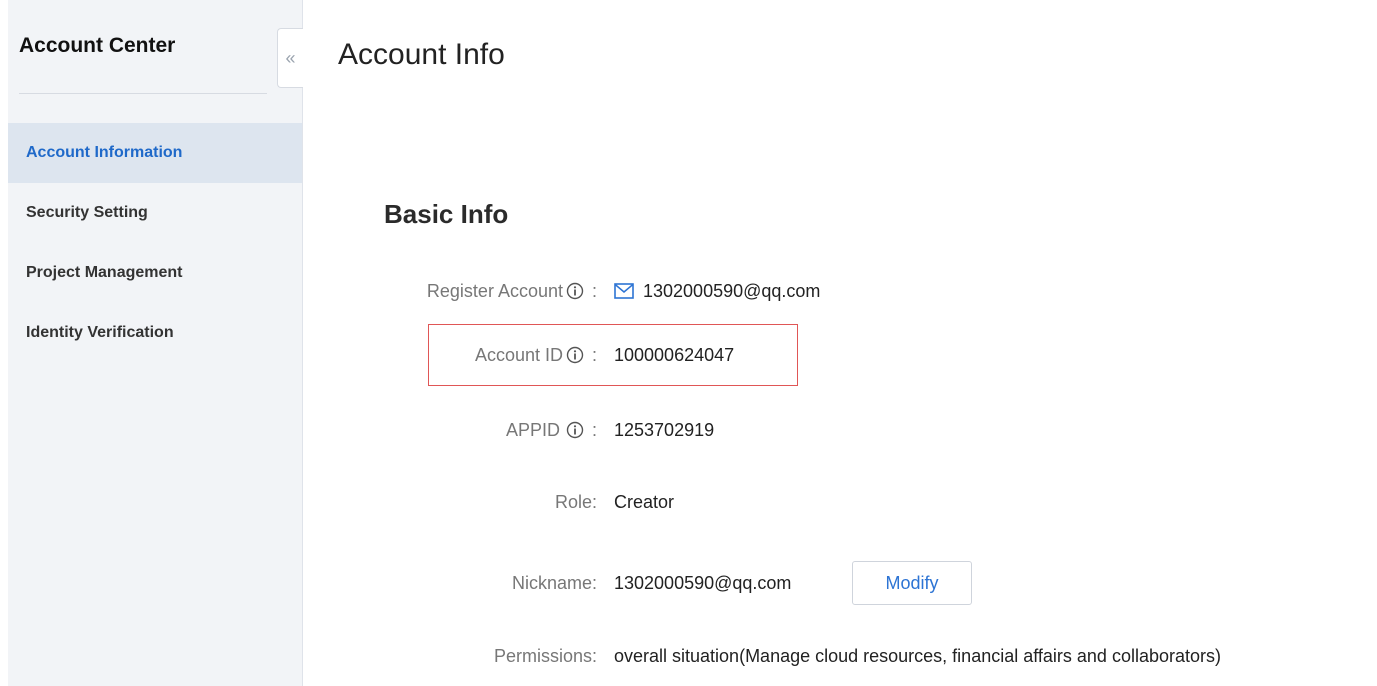 This screenshot has height=686, width=1377. I want to click on field-value-role: Creator, so click(644, 502).